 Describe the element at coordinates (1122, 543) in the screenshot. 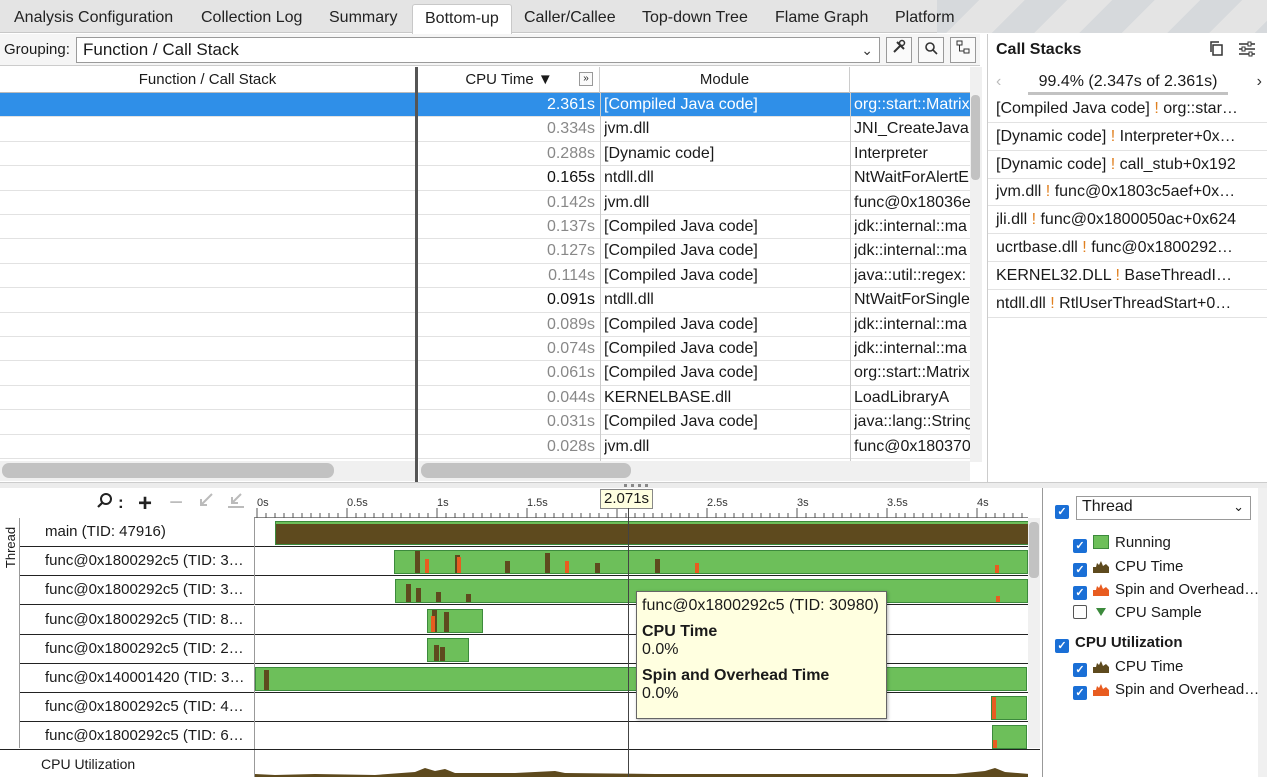

I see `legend-running: ✓ Running` at that location.